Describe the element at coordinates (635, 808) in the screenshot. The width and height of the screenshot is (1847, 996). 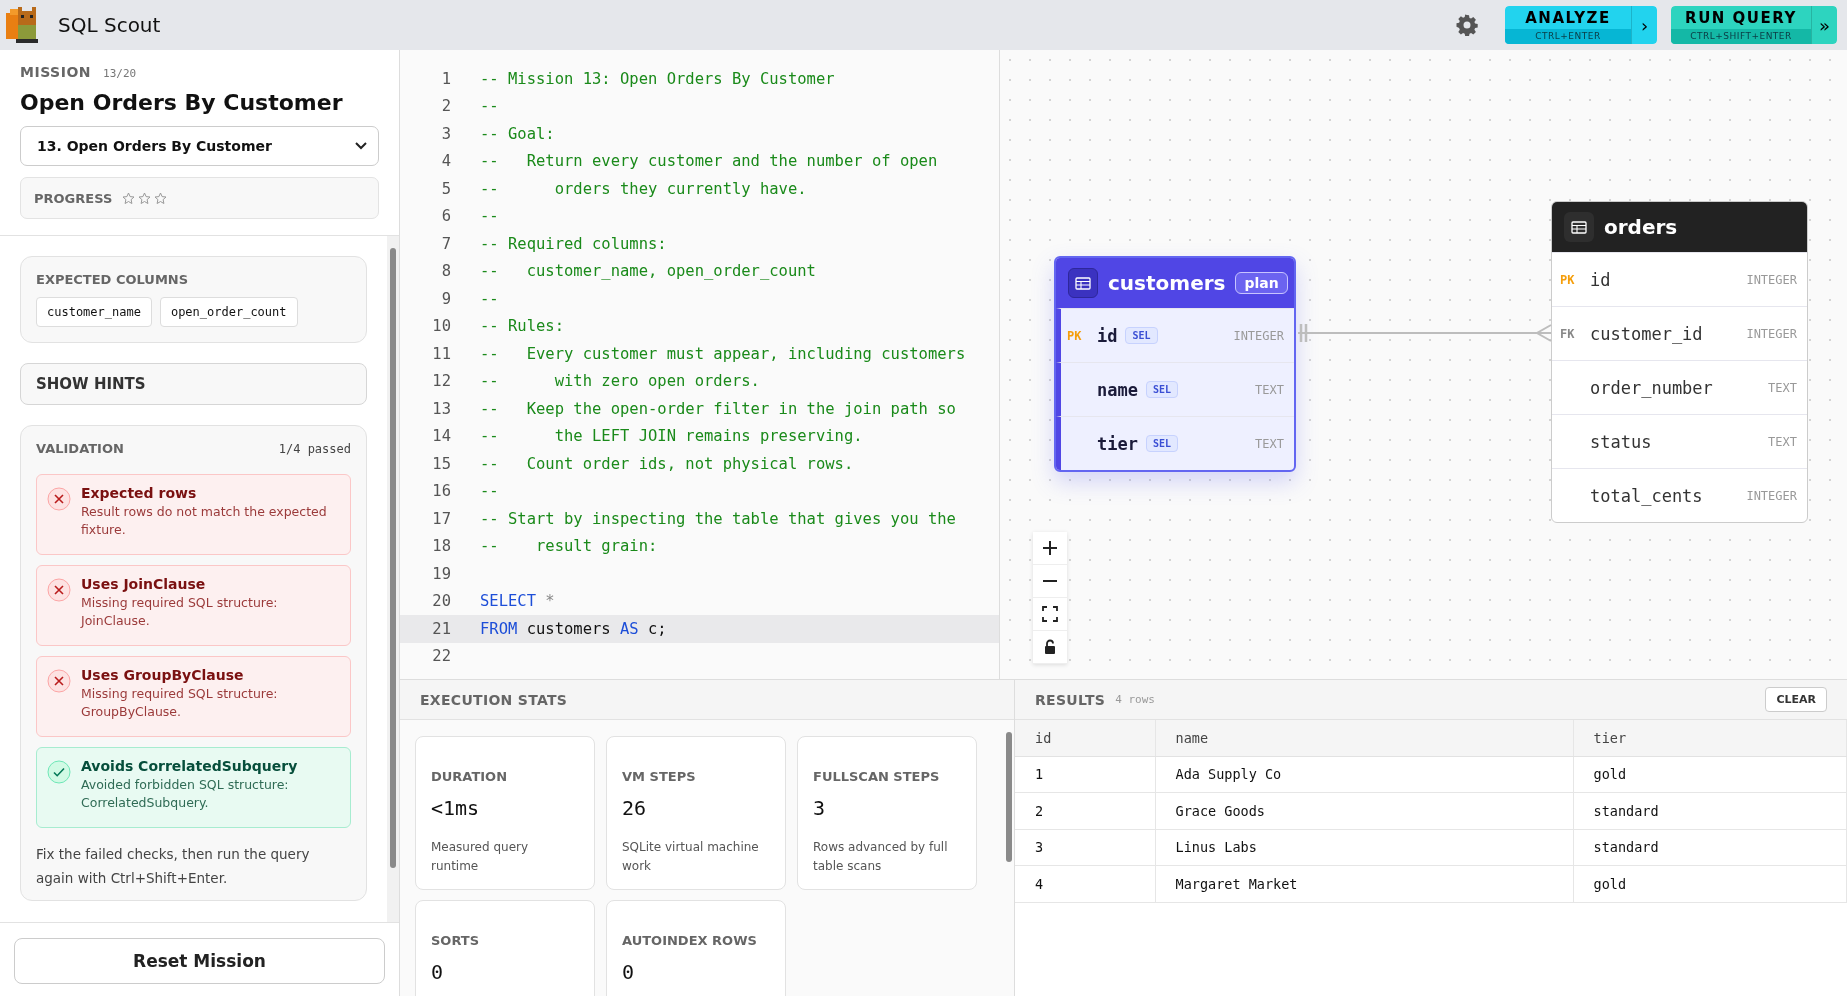
I see `stat-value: 26` at that location.